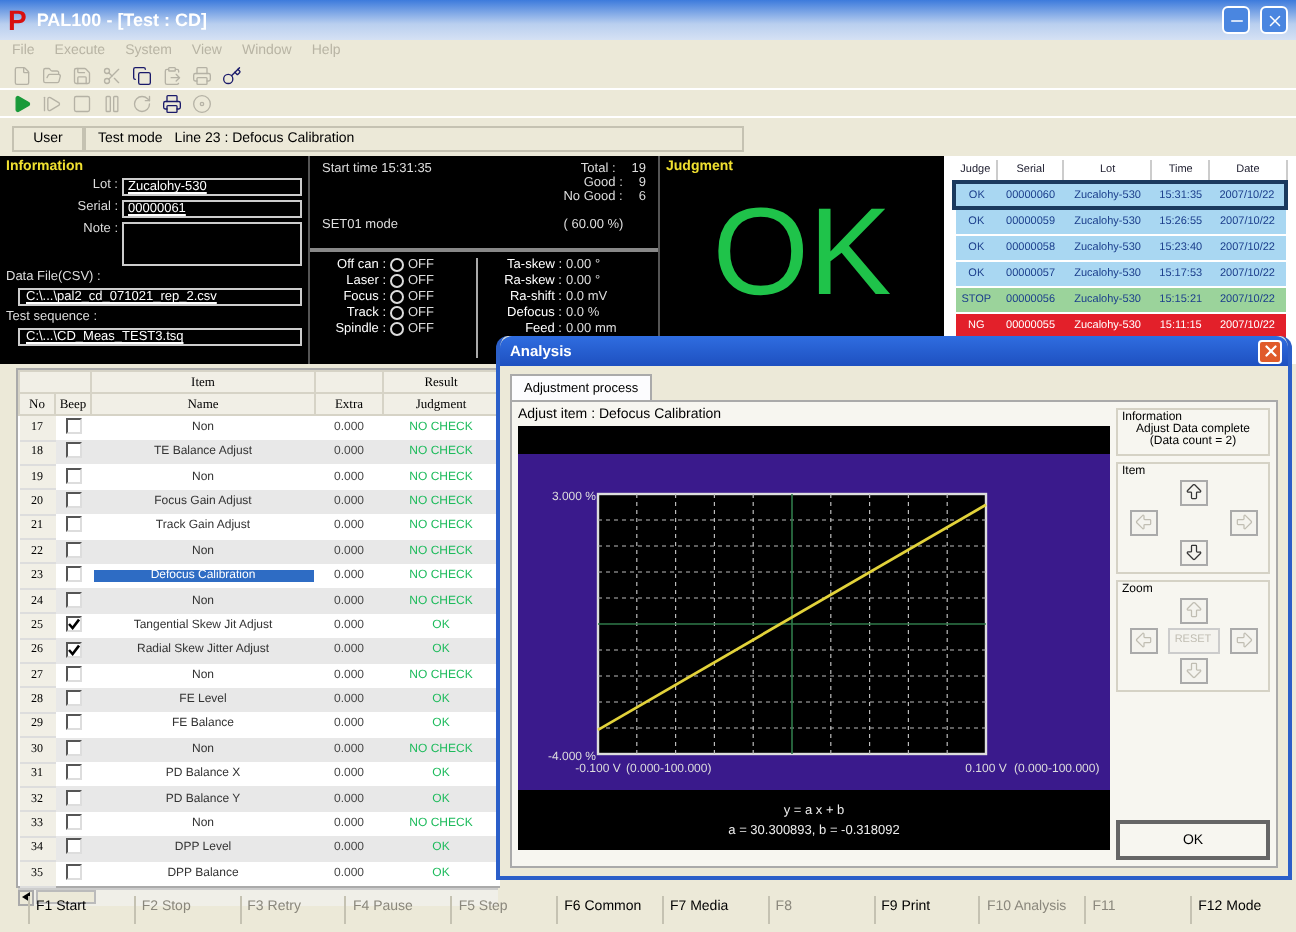 The width and height of the screenshot is (1296, 932). Describe the element at coordinates (17, 20) in the screenshot. I see `app-logo: P` at that location.